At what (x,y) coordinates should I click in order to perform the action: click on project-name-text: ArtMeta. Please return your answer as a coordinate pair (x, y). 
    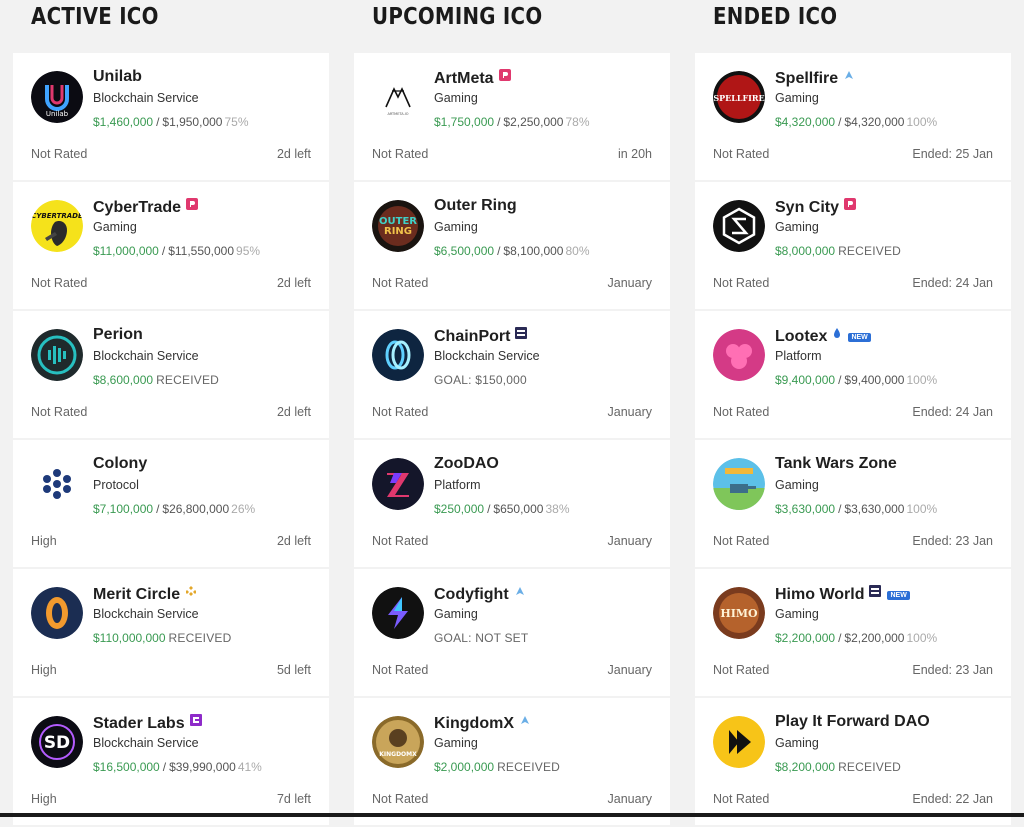
    Looking at the image, I should click on (464, 78).